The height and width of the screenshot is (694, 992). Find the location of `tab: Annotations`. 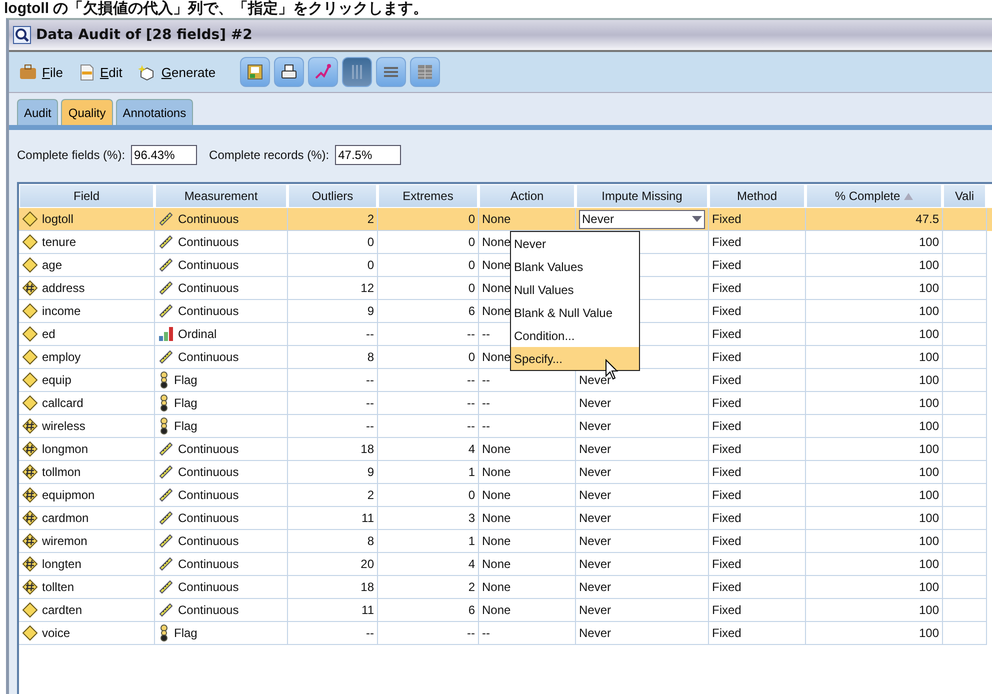

tab: Annotations is located at coordinates (155, 112).